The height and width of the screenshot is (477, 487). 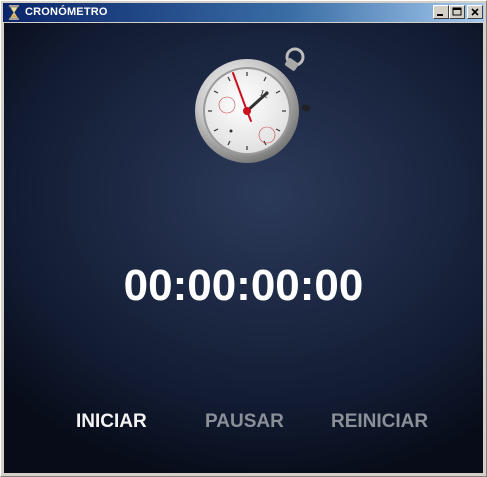 I want to click on pause-button: PAUSAR, so click(x=244, y=422).